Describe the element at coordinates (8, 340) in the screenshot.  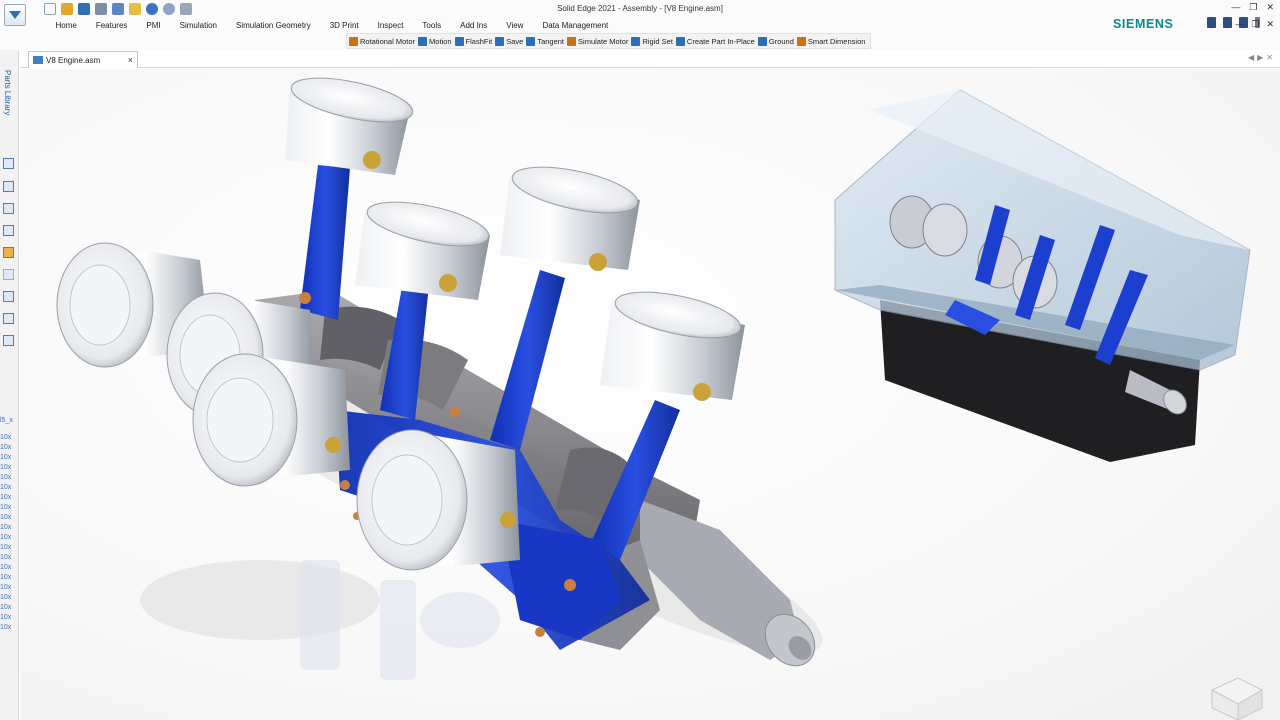
I see `select-tools-icon` at that location.